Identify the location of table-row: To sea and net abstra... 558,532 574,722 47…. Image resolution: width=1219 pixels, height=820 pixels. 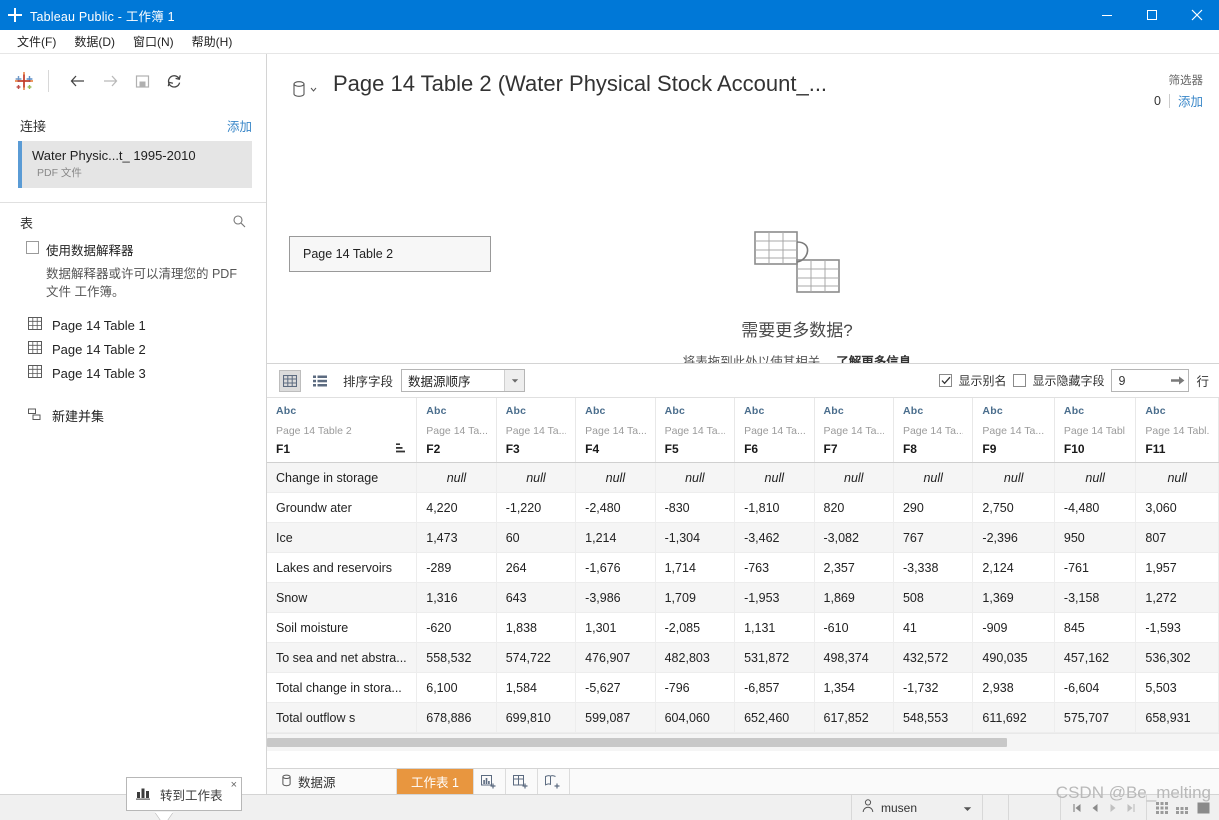
(743, 657).